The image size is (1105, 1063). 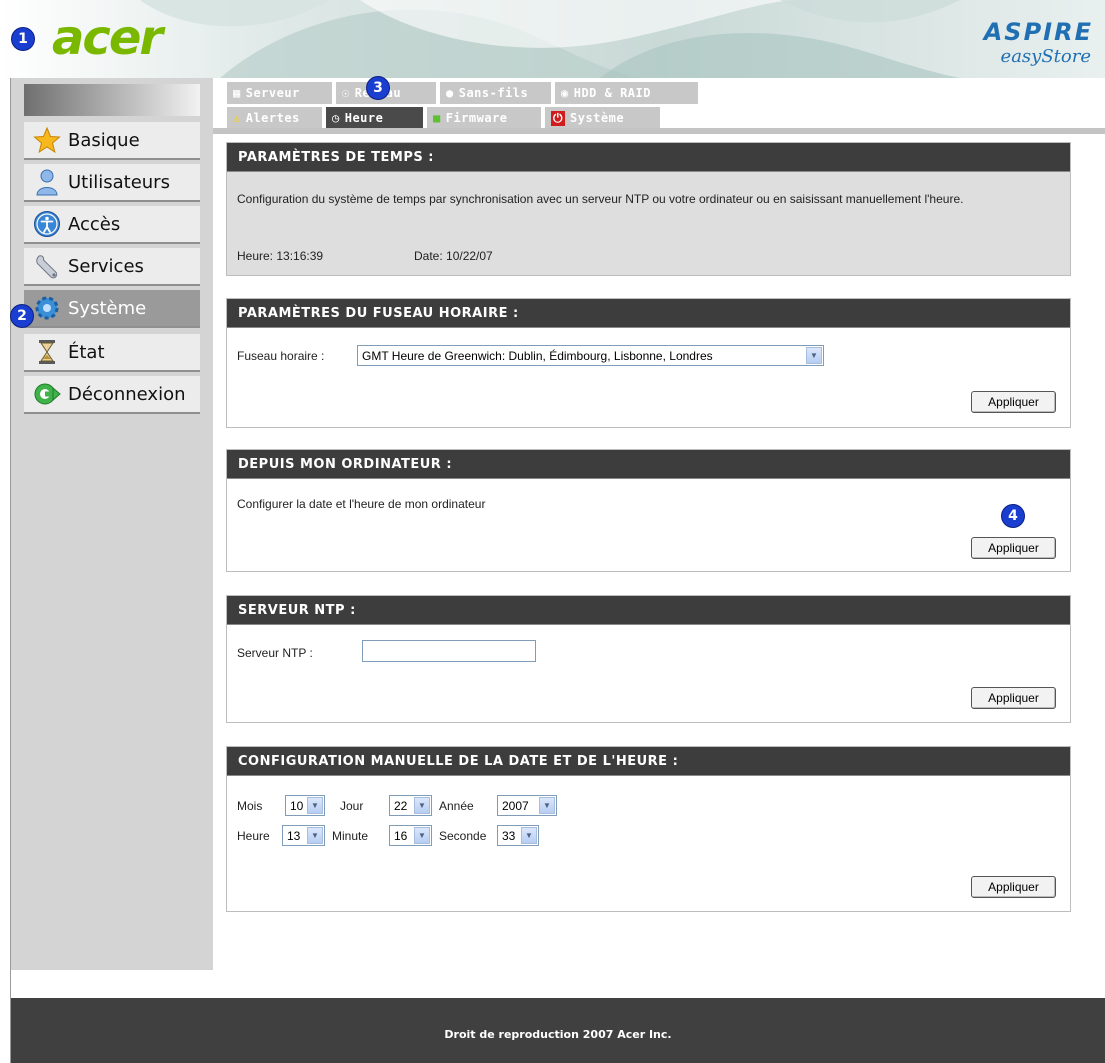 I want to click on tab-hdd-raid: ◉ HDD & RAID, so click(x=626, y=93).